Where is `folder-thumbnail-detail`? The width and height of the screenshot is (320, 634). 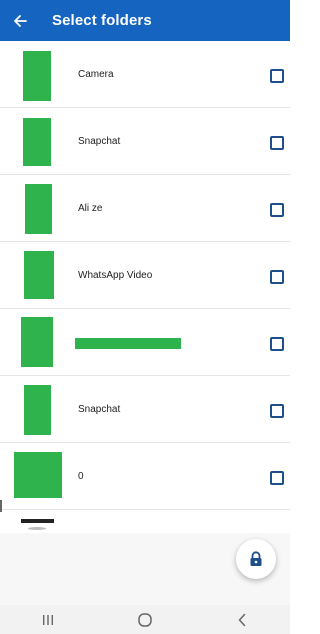 folder-thumbnail-detail is located at coordinates (37, 528).